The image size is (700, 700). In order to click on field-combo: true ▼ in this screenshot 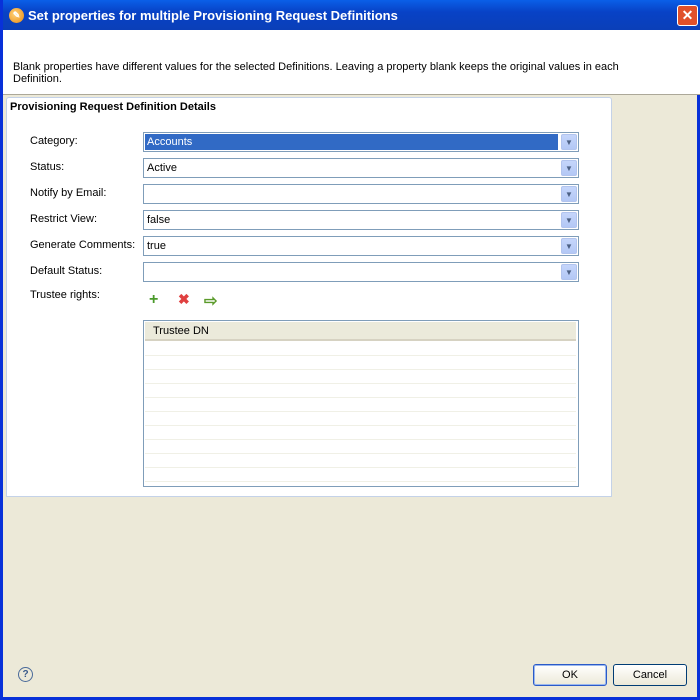, I will do `click(361, 246)`.